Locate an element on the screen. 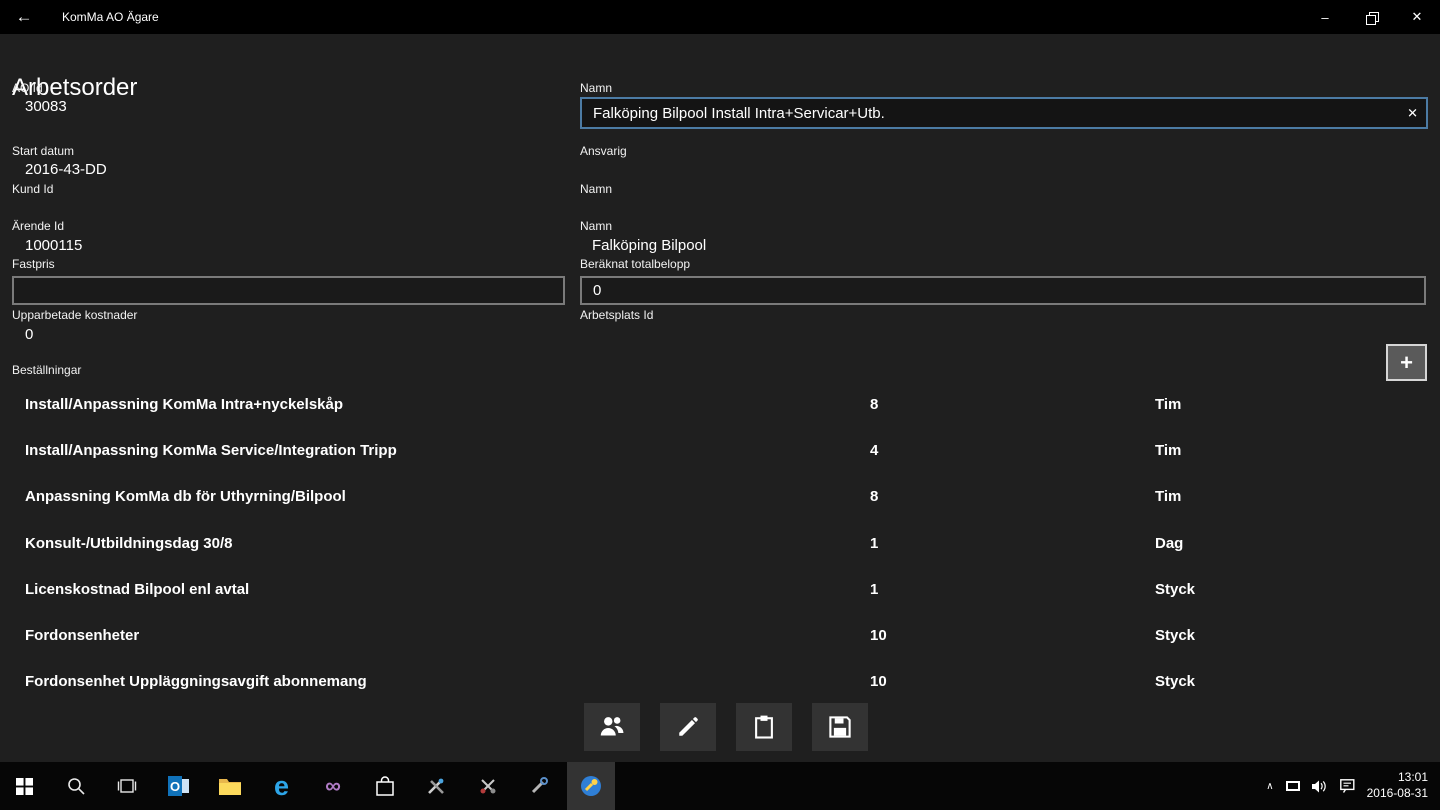 The height and width of the screenshot is (810, 1440). clock: 13:01 2016-08-31 is located at coordinates (1397, 785).